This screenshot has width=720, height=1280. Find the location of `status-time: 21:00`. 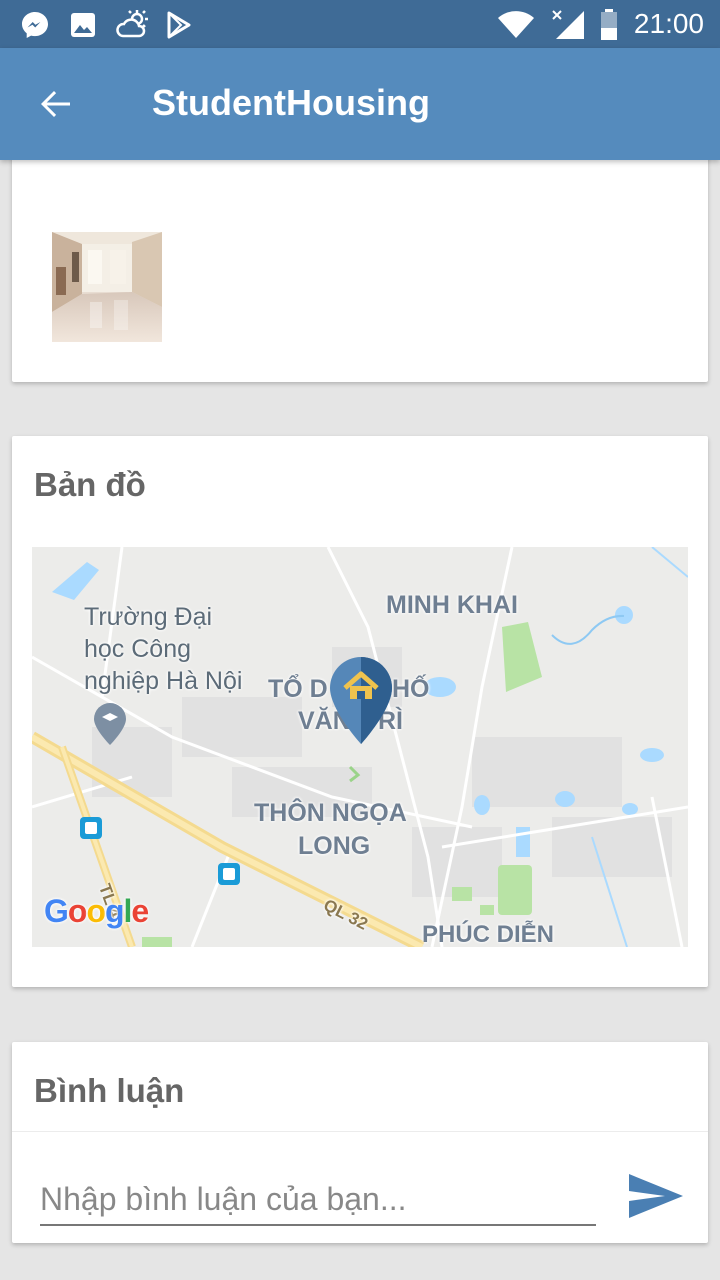

status-time: 21:00 is located at coordinates (668, 23).